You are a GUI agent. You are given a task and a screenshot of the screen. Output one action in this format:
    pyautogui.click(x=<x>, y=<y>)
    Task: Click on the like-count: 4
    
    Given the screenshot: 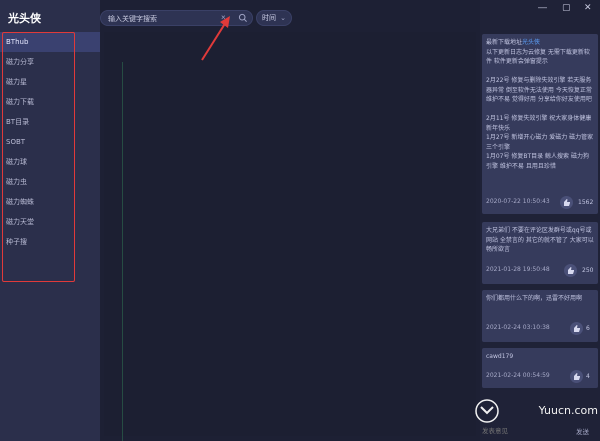 What is the action you would take?
    pyautogui.click(x=588, y=376)
    